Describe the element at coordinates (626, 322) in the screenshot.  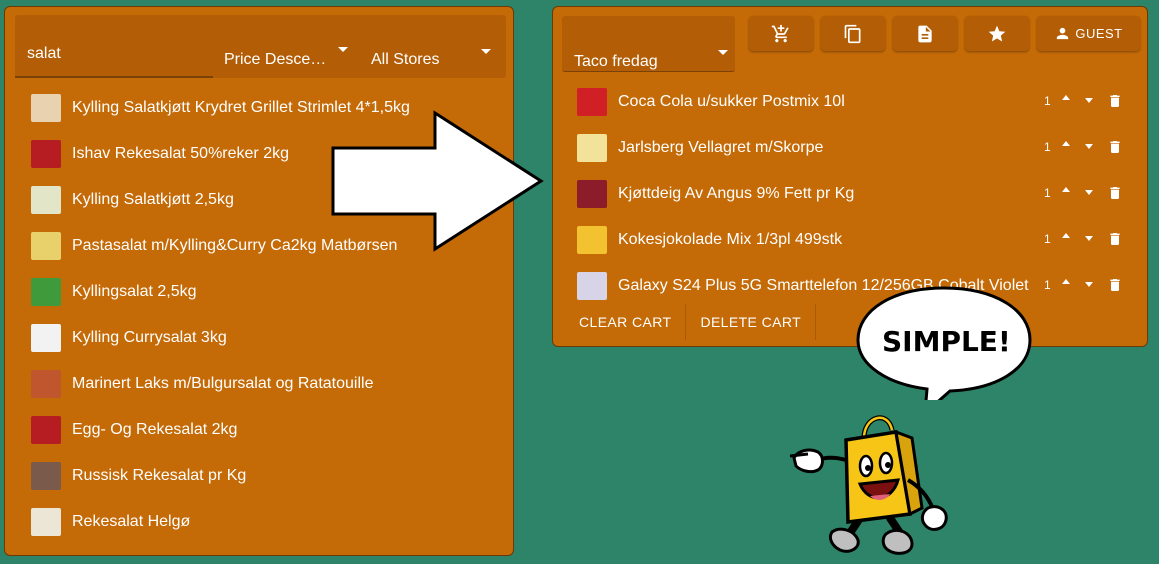
I see `clear-cart-button: CLEAR CART` at that location.